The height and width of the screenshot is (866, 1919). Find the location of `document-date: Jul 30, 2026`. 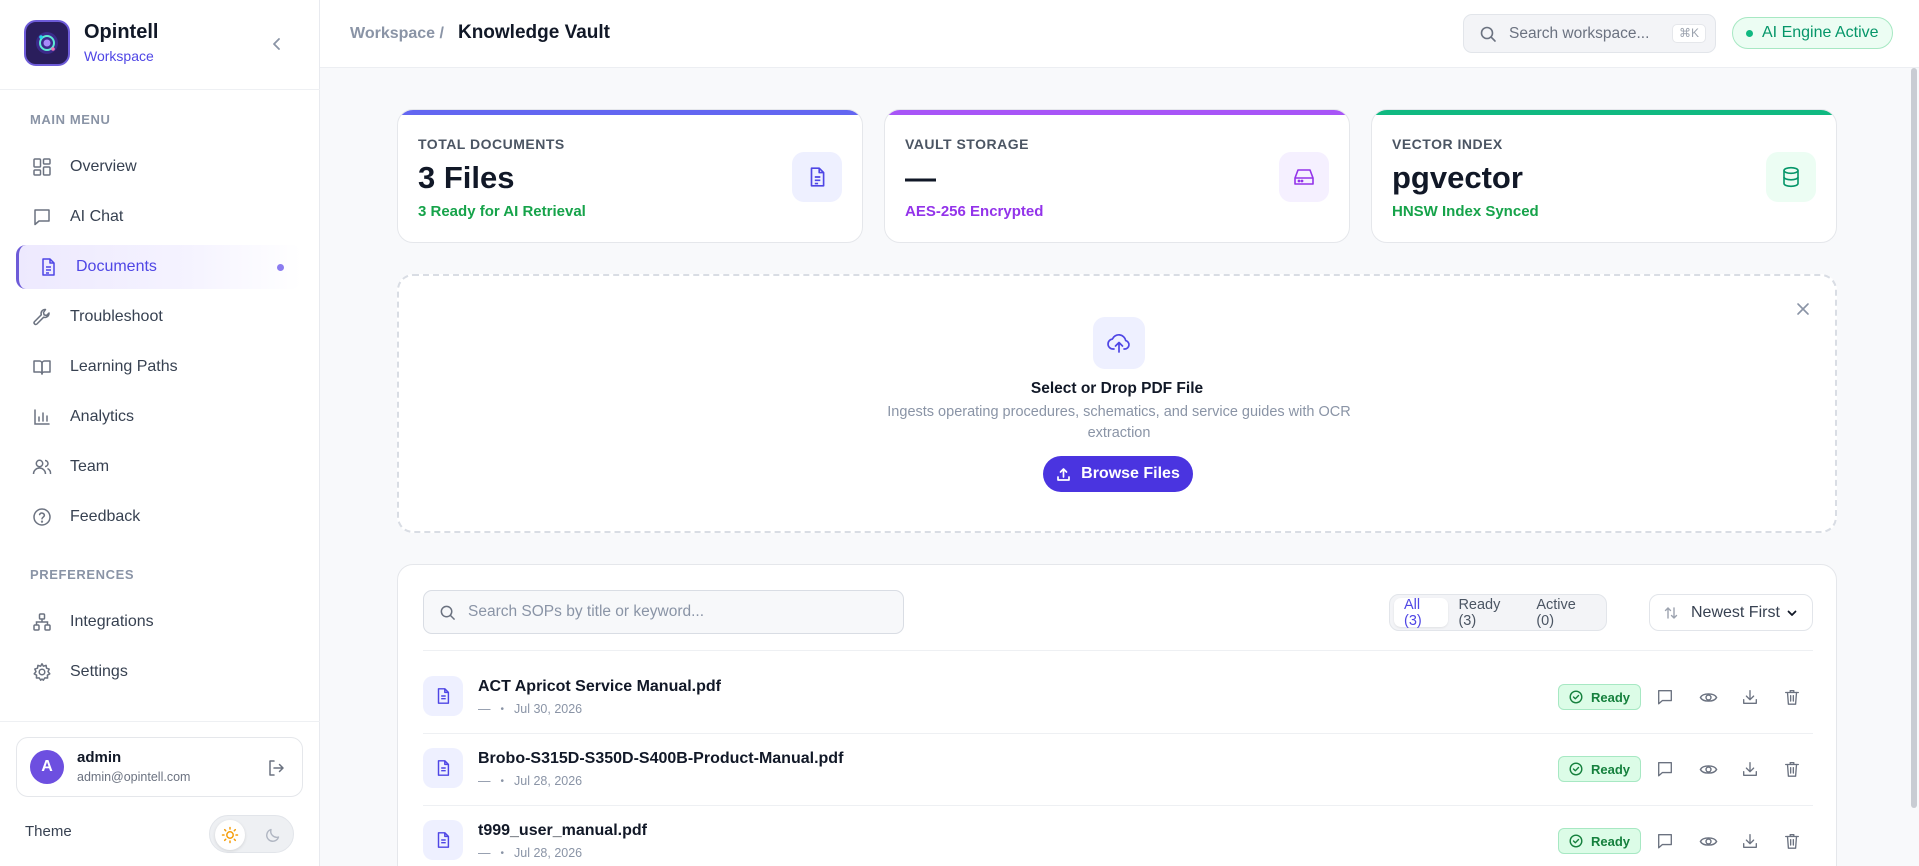

document-date: Jul 30, 2026 is located at coordinates (548, 709).